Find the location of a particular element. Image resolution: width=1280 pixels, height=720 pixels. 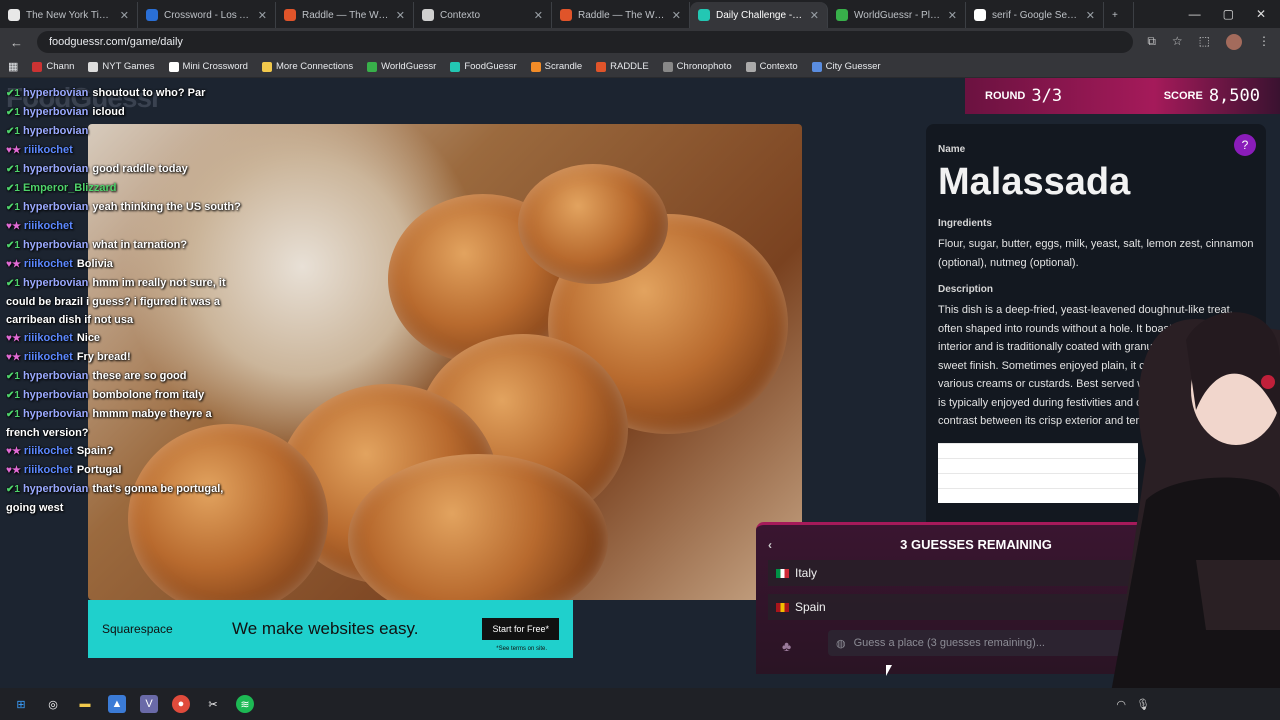

bookmark-1: NYT Games is located at coordinates (121, 66).